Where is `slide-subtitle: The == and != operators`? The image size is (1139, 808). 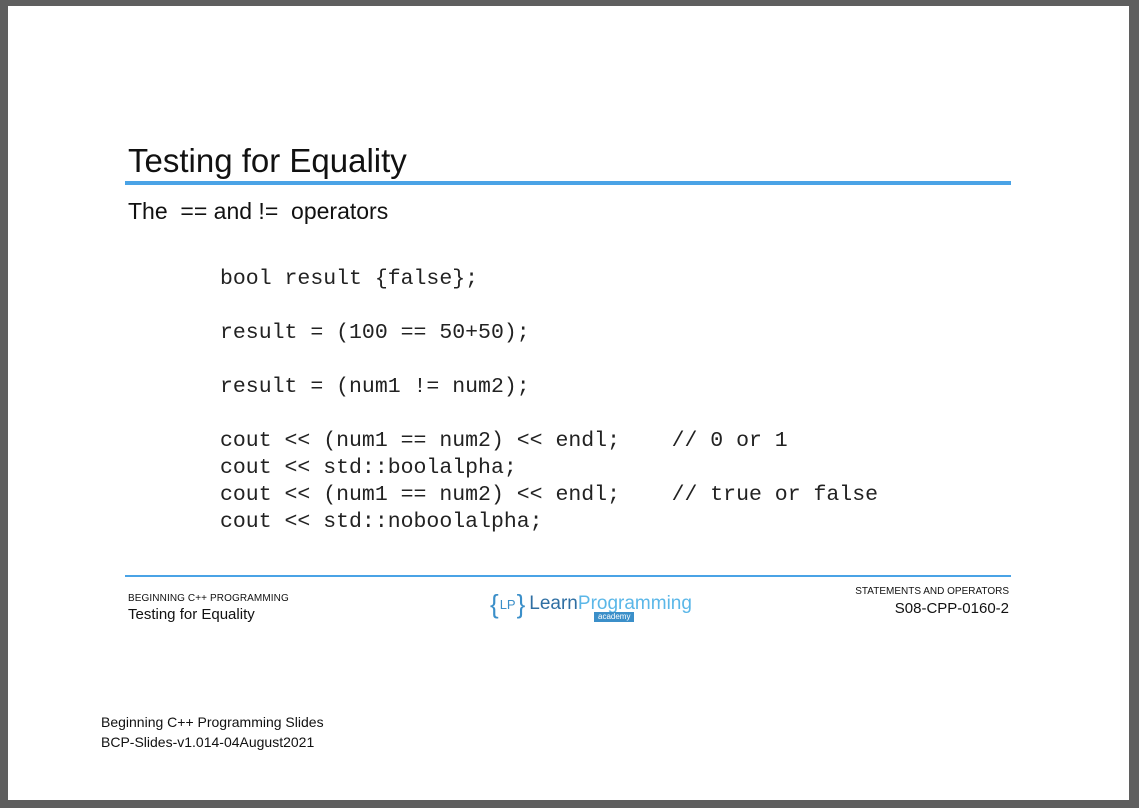 slide-subtitle: The == and != operators is located at coordinates (258, 211).